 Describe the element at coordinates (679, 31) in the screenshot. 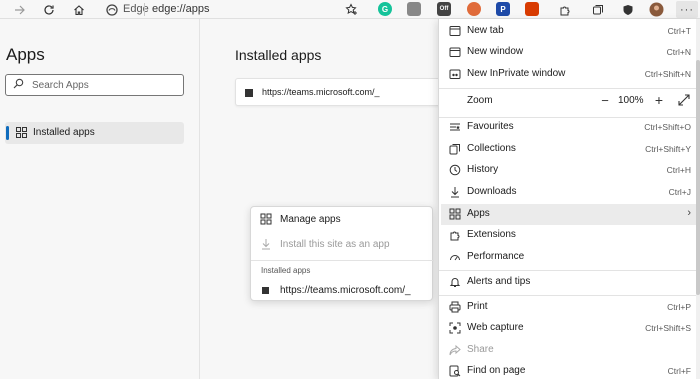

I see `shortcut-label: Ctrl+T` at that location.